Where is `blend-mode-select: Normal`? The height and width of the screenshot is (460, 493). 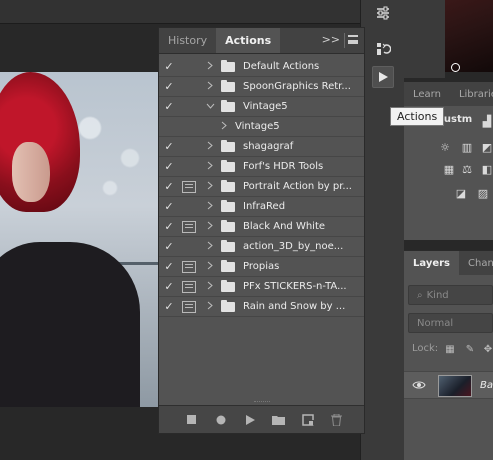 blend-mode-select: Normal is located at coordinates (450, 323).